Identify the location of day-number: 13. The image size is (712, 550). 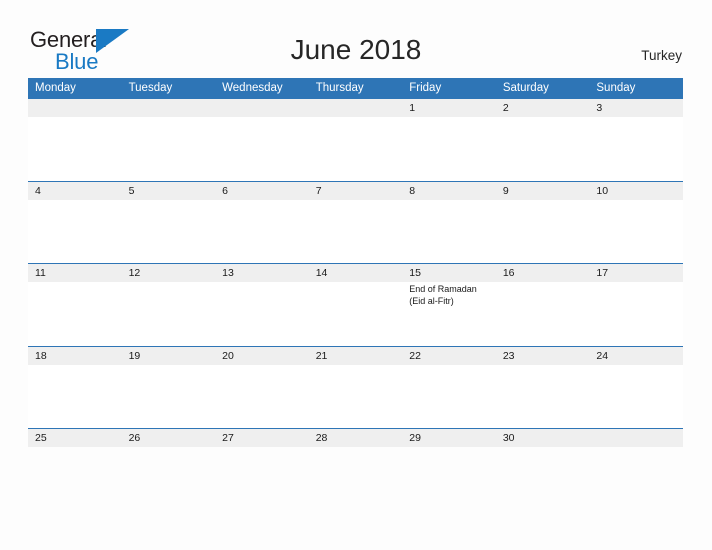
(262, 272).